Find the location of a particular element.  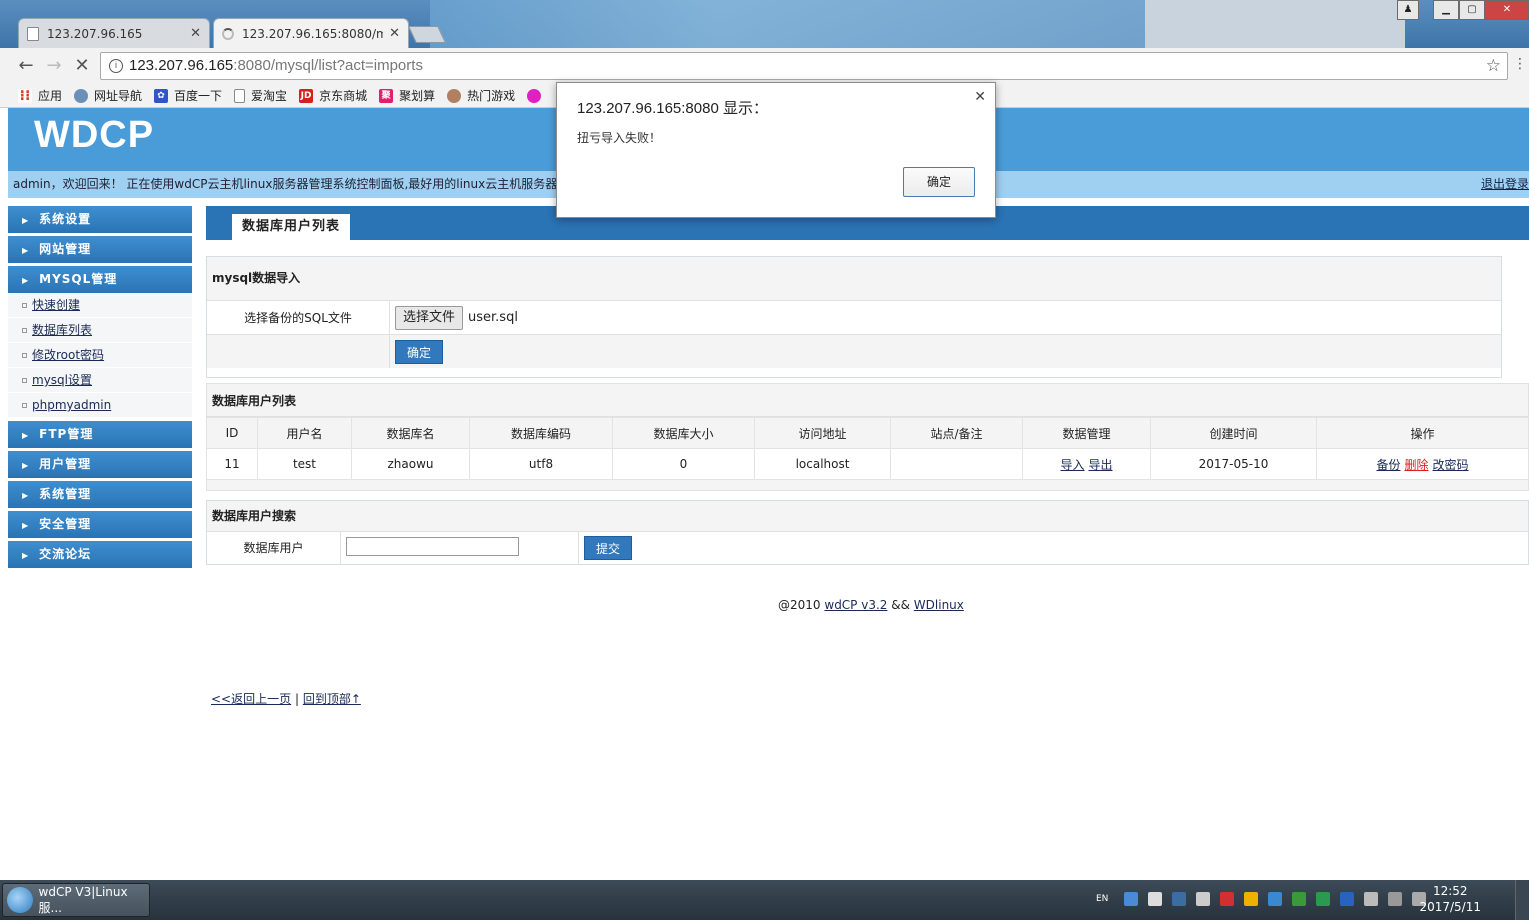

export-link: 导出 is located at coordinates (1101, 465).